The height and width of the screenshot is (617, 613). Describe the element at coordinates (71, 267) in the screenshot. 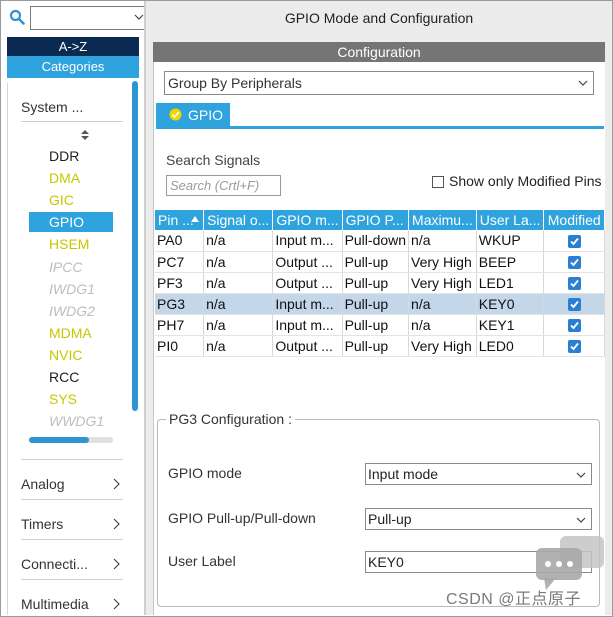

I see `sidebar-item-ipcc: IPCC` at that location.